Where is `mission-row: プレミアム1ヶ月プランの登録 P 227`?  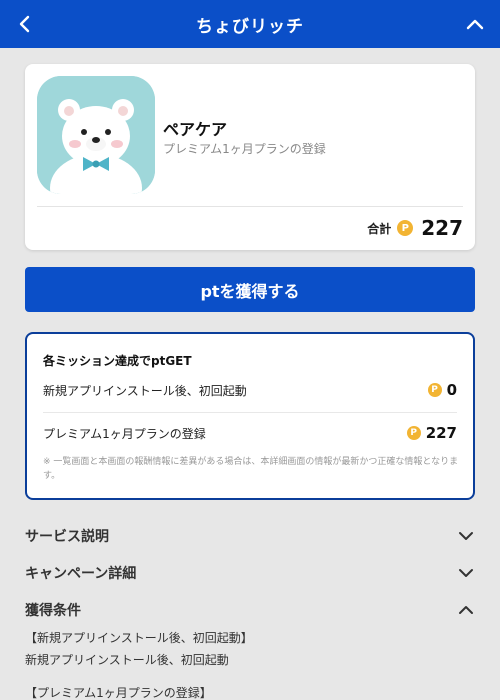
mission-row: プレミアム1ヶ月プランの登録 P 227 is located at coordinates (250, 433).